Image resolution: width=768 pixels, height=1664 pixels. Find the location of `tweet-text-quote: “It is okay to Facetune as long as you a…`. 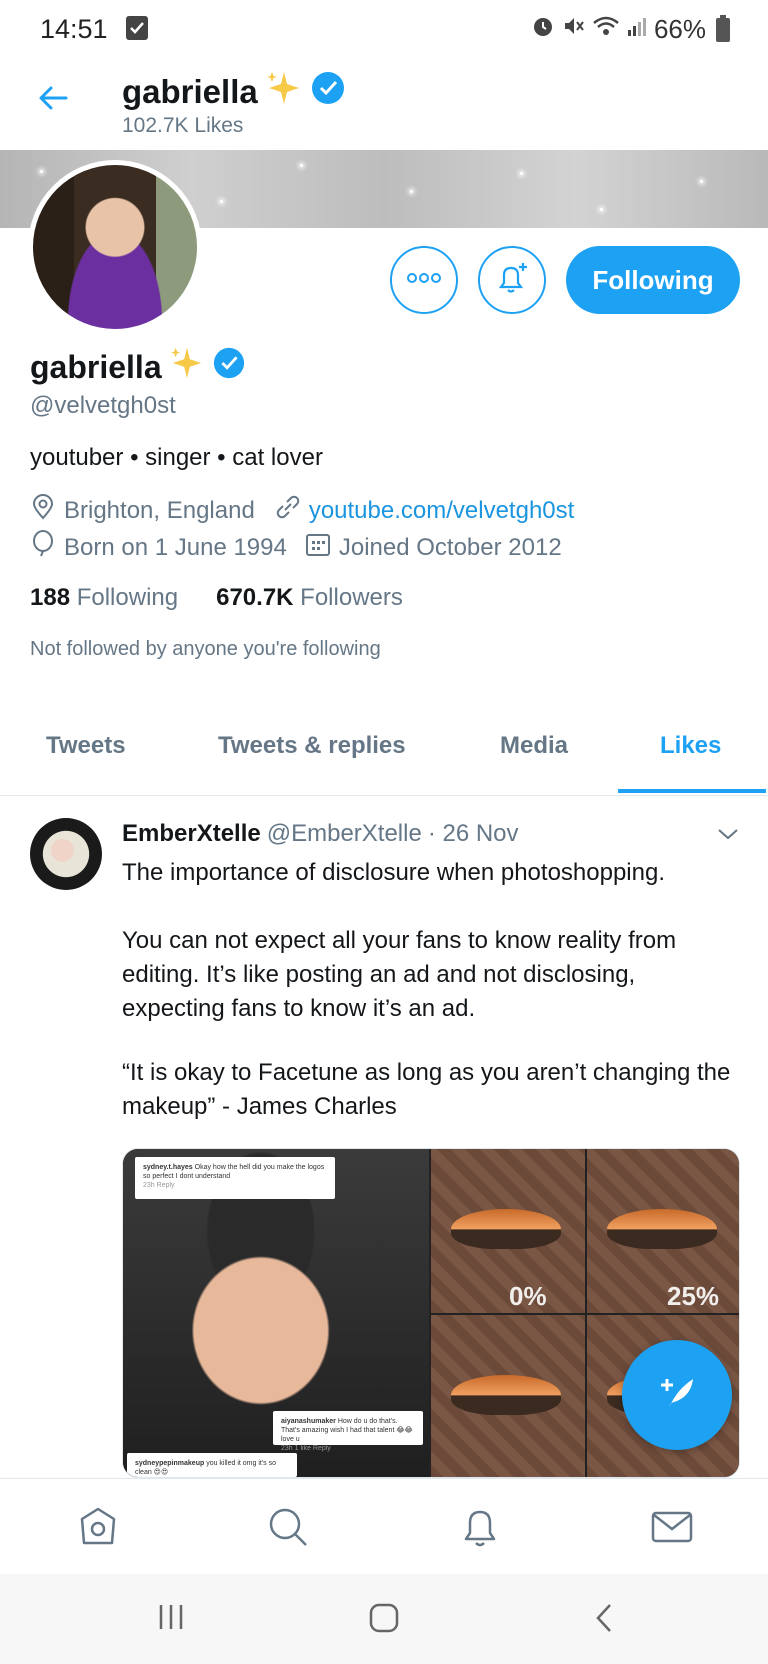

tweet-text-quote: “It is okay to Facetune as long as you a… is located at coordinates (426, 1089).